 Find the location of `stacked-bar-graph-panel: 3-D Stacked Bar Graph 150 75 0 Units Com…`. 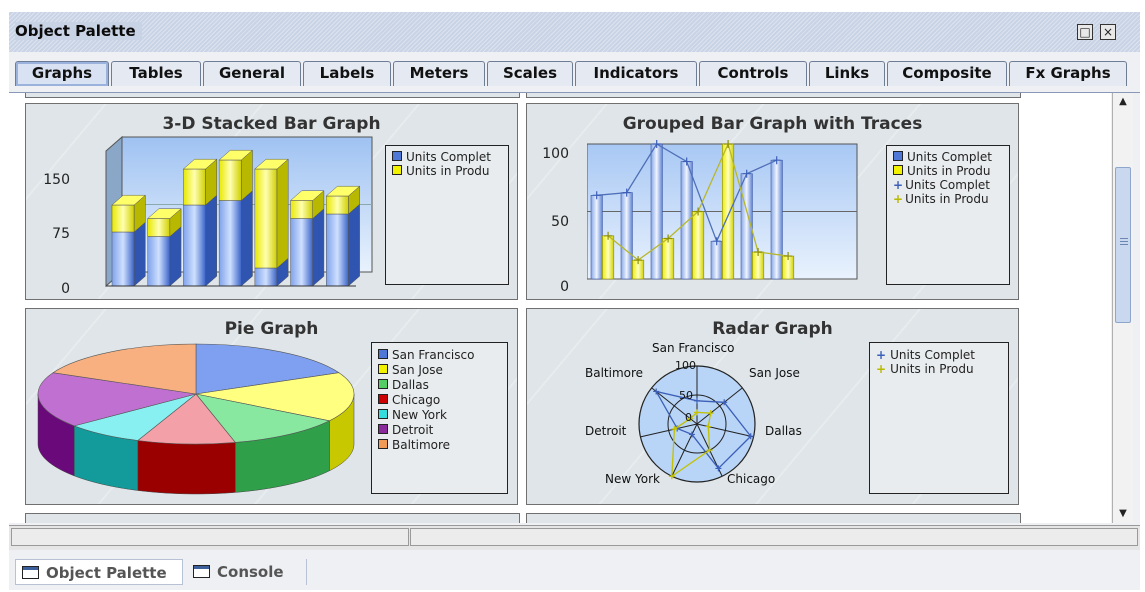

stacked-bar-graph-panel: 3-D Stacked Bar Graph 150 75 0 Units Com… is located at coordinates (271, 201).